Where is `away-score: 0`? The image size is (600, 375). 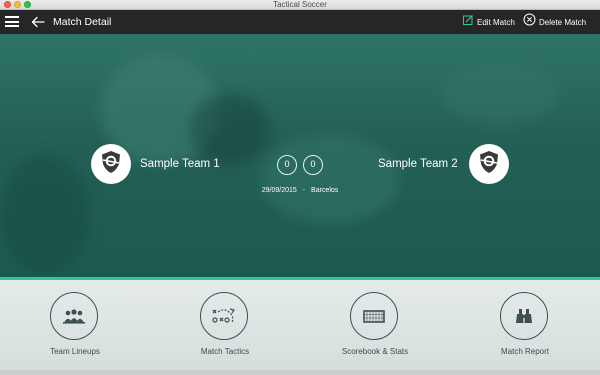
away-score: 0 is located at coordinates (313, 165).